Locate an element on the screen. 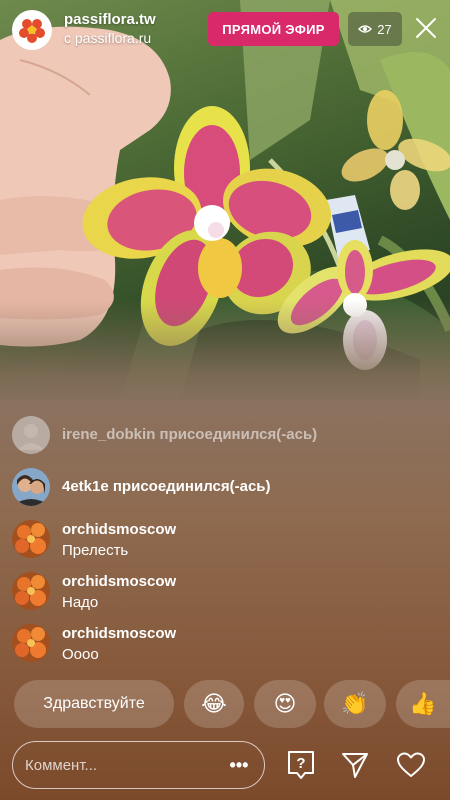  live-badge-label: ПРЯМОЙ ЭФИР is located at coordinates (273, 29).